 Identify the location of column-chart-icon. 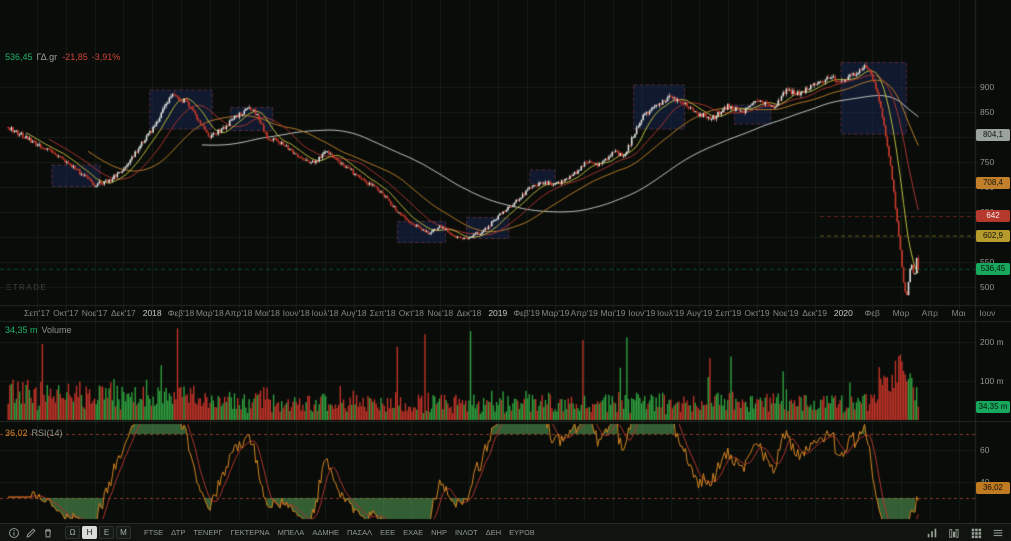
(954, 533).